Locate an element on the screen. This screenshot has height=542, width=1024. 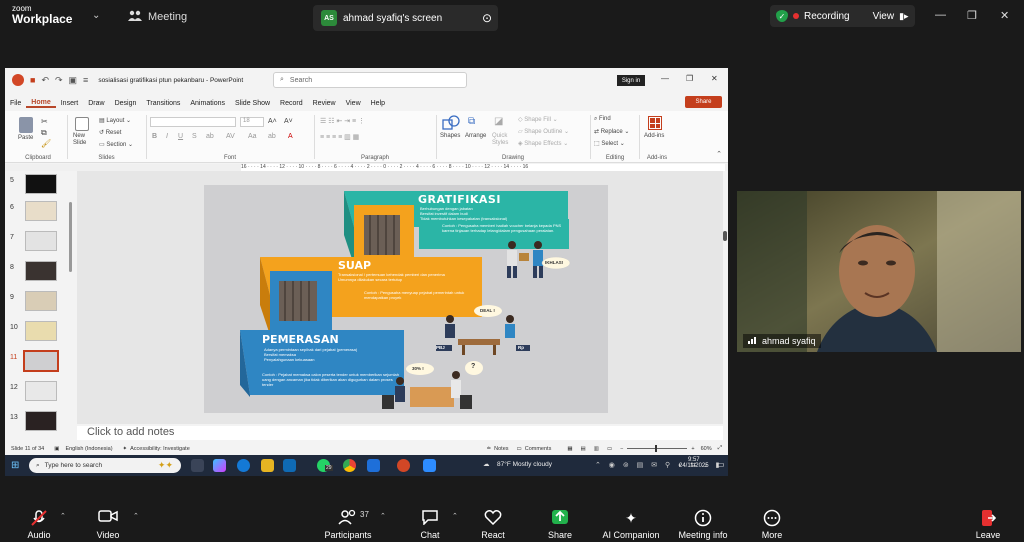
more-button: More is located at coordinates (772, 524).